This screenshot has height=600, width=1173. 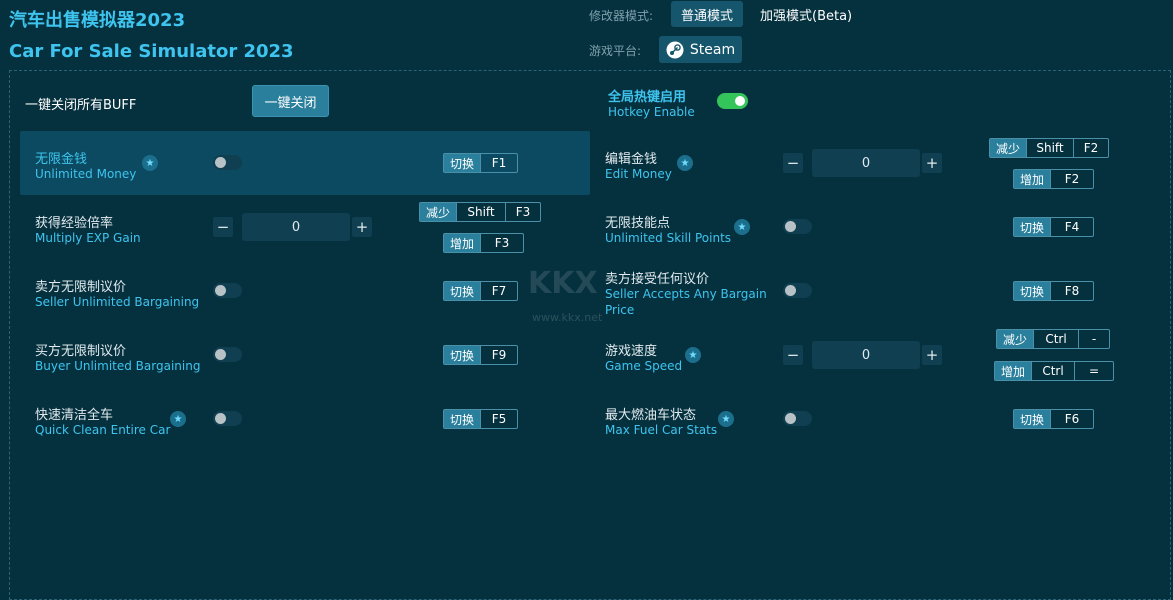 I want to click on edit-money-decrement-button: −, so click(x=793, y=163).